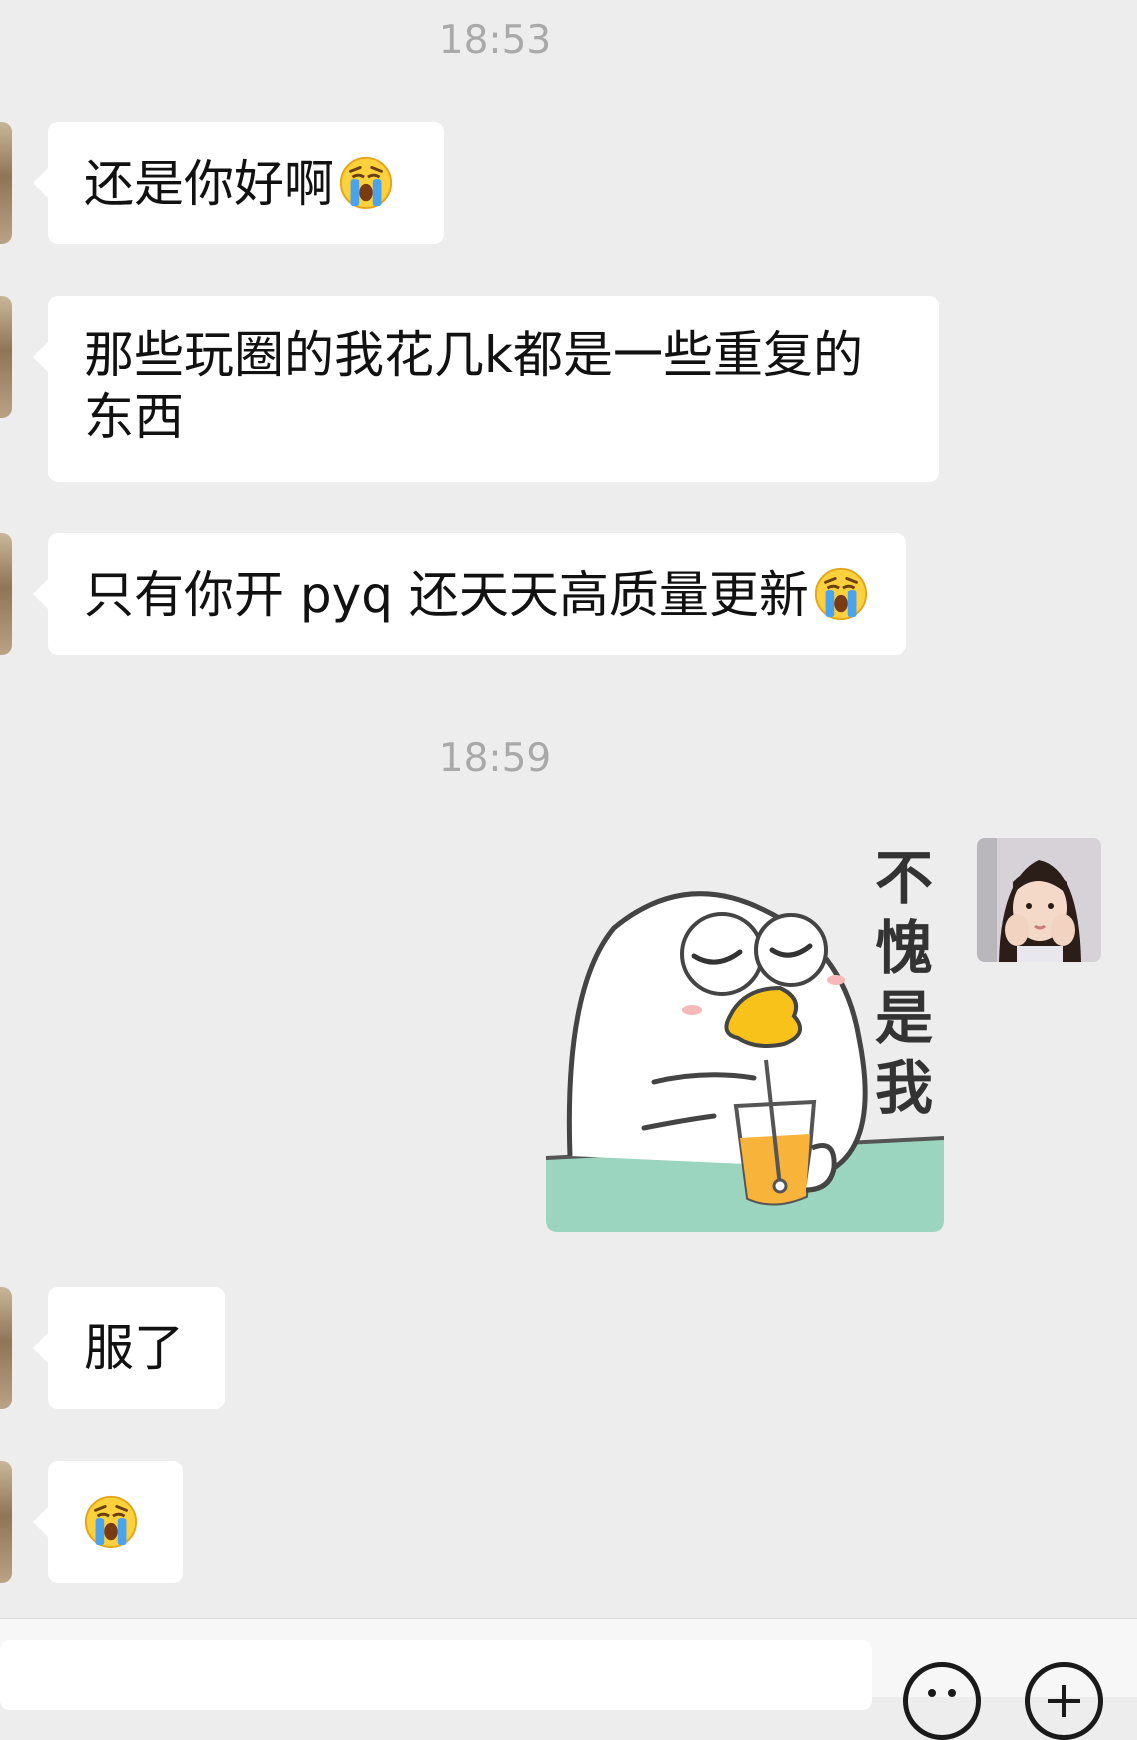 This screenshot has width=1137, height=1740. I want to click on message-bubble: 服了, so click(129, 1348).